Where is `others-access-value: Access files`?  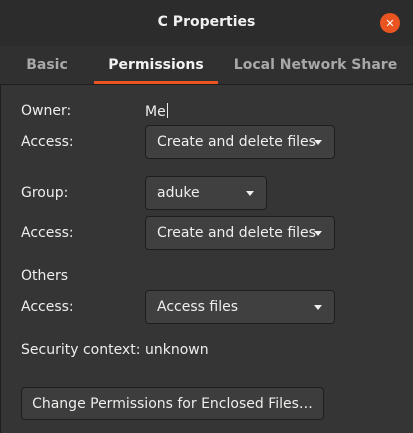
others-access-value: Access files is located at coordinates (197, 307).